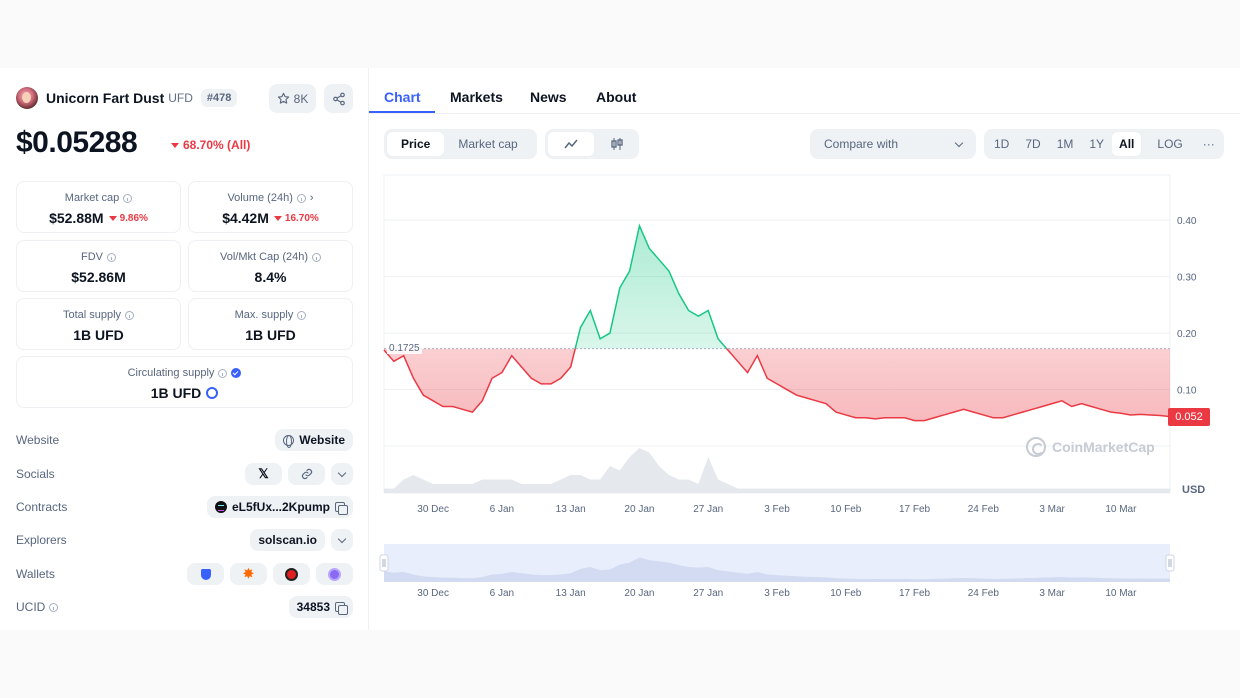 The image size is (1240, 698). What do you see at coordinates (184, 440) in the screenshot?
I see `website-row: Website Website` at bounding box center [184, 440].